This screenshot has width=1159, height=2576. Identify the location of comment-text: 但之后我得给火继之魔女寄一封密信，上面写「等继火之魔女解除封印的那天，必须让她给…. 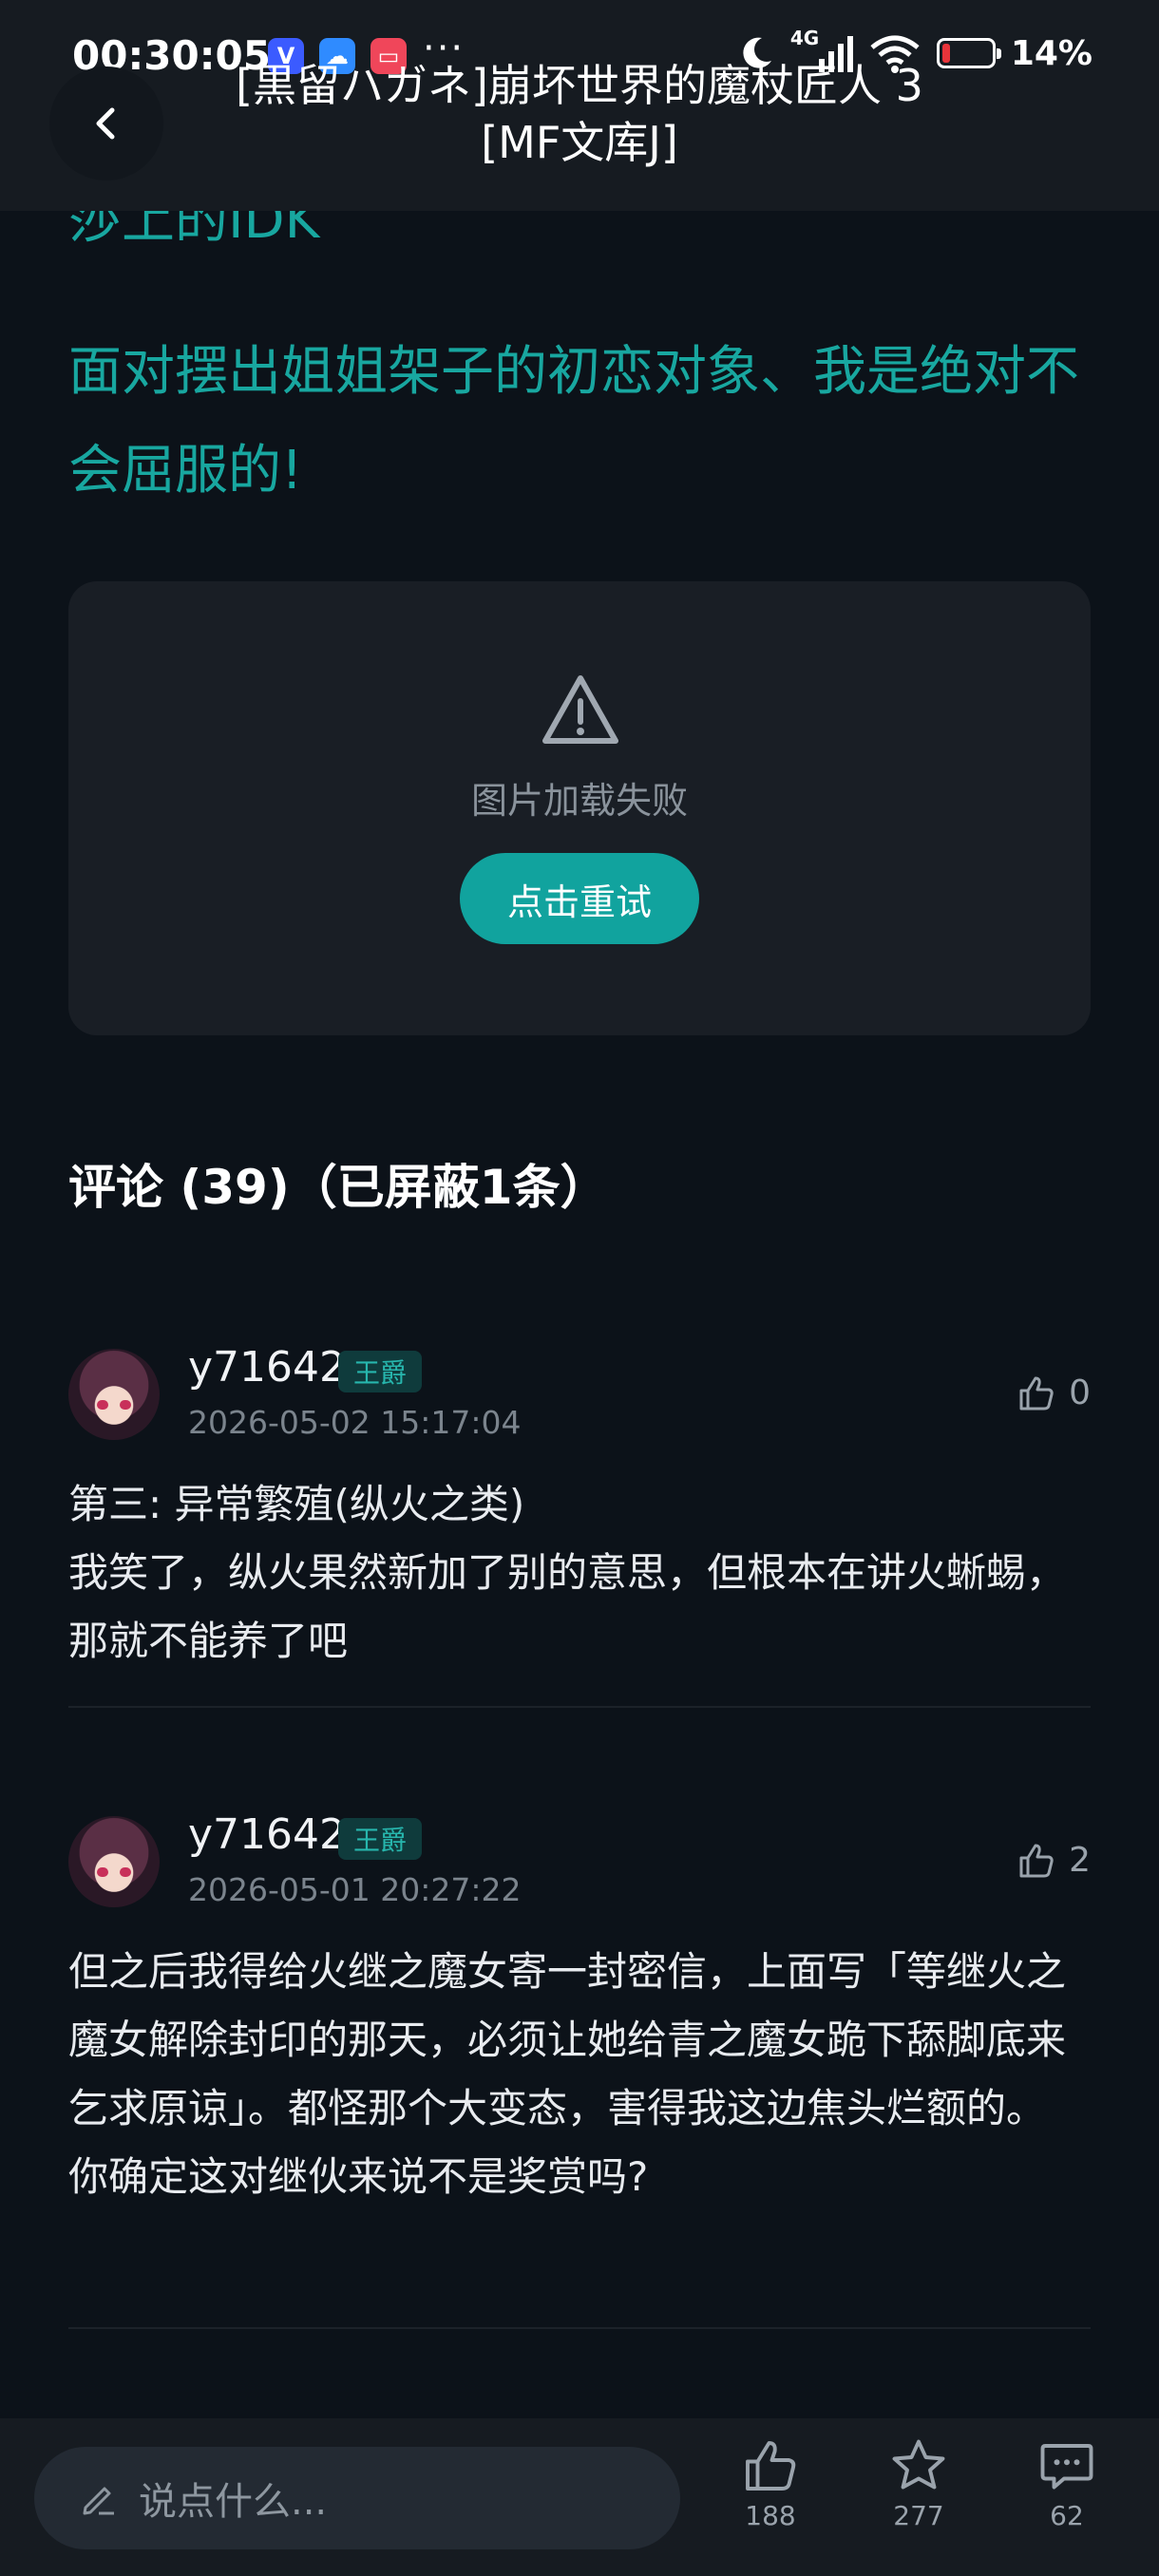
(567, 2074).